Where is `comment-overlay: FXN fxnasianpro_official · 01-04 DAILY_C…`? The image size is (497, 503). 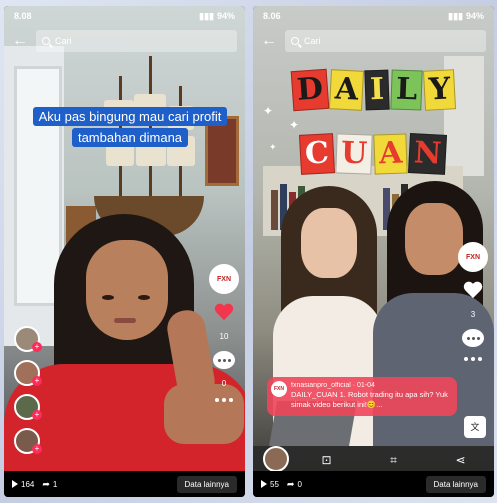 comment-overlay: FXN fxnasianpro_official · 01-04 DAILY_C… is located at coordinates (362, 396).